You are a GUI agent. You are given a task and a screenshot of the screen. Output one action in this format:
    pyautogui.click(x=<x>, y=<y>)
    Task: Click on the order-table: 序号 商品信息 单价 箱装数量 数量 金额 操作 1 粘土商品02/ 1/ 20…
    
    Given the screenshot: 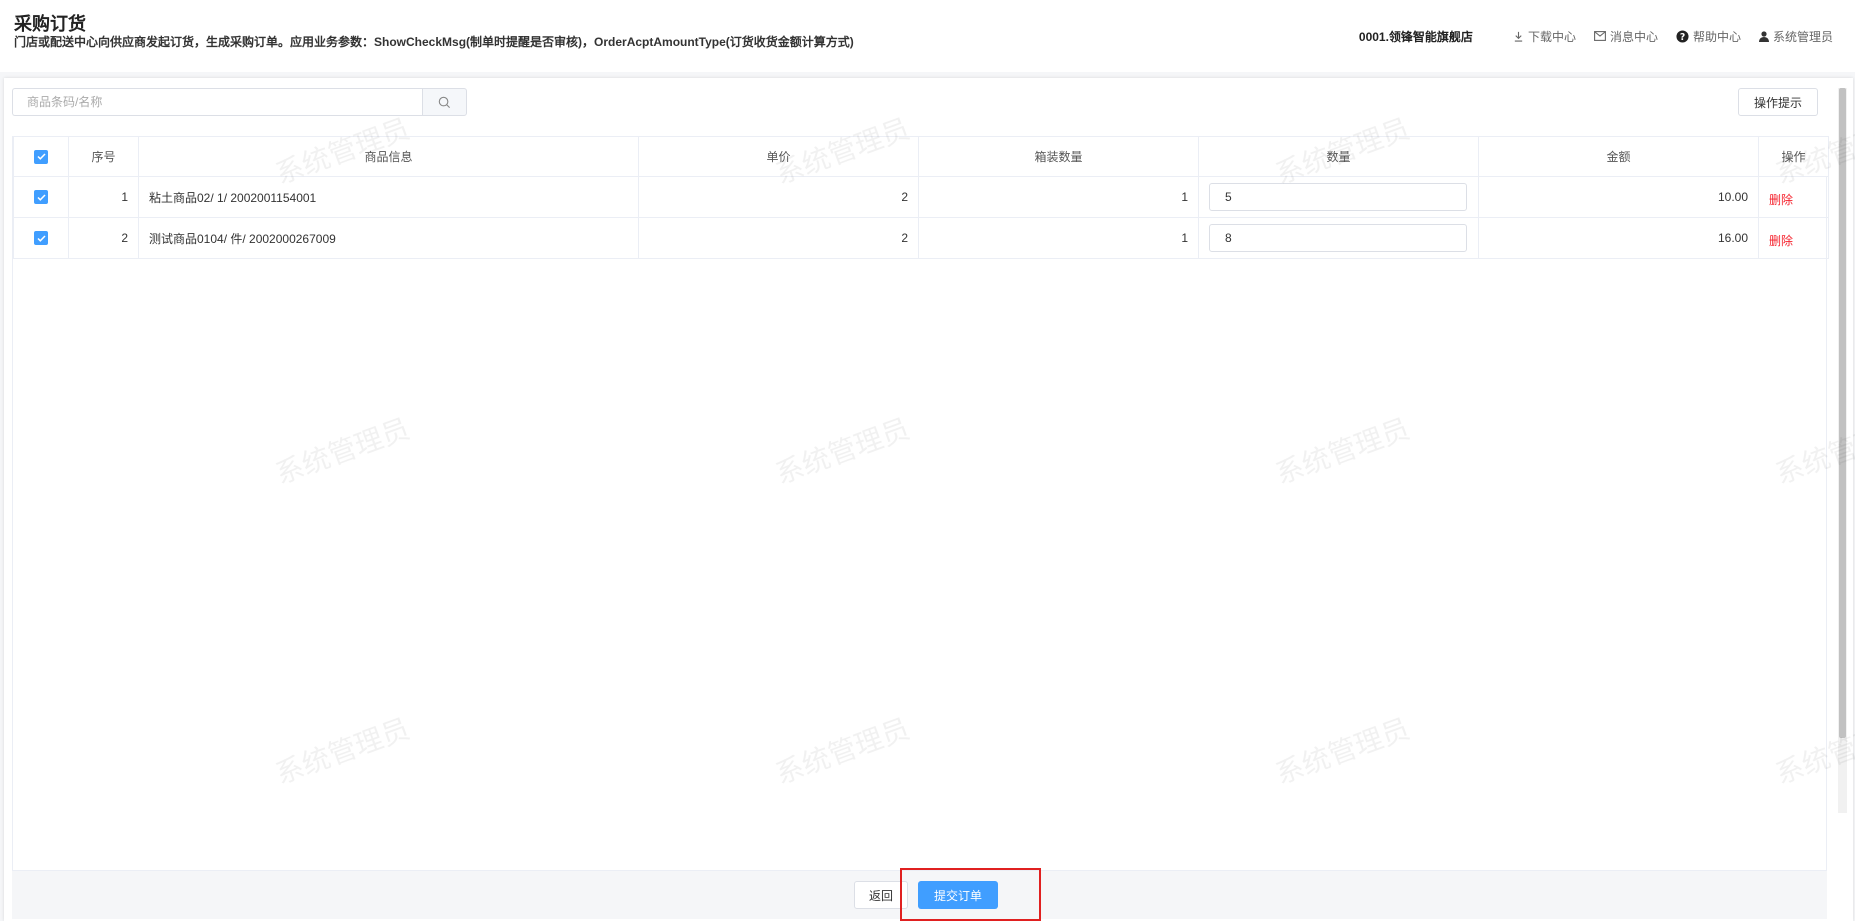 What is the action you would take?
    pyautogui.click(x=921, y=197)
    